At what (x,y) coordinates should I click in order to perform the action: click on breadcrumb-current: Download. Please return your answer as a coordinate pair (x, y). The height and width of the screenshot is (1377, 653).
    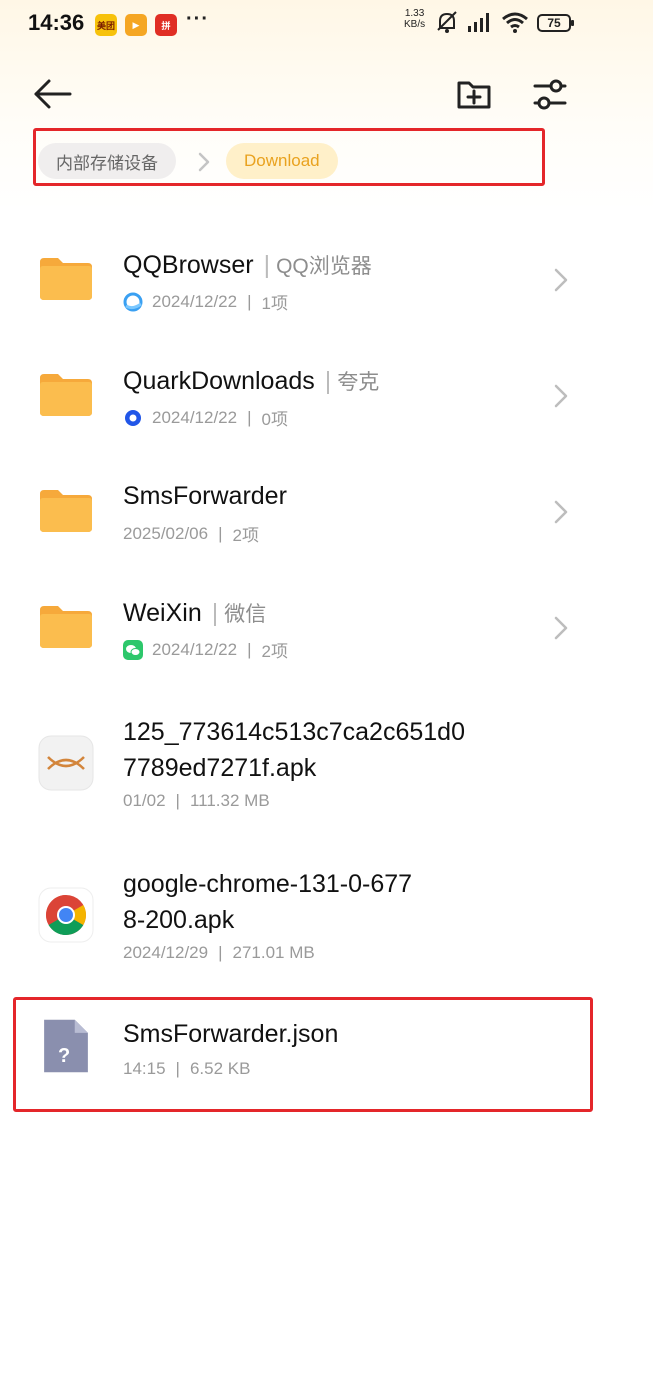
    Looking at the image, I should click on (282, 161).